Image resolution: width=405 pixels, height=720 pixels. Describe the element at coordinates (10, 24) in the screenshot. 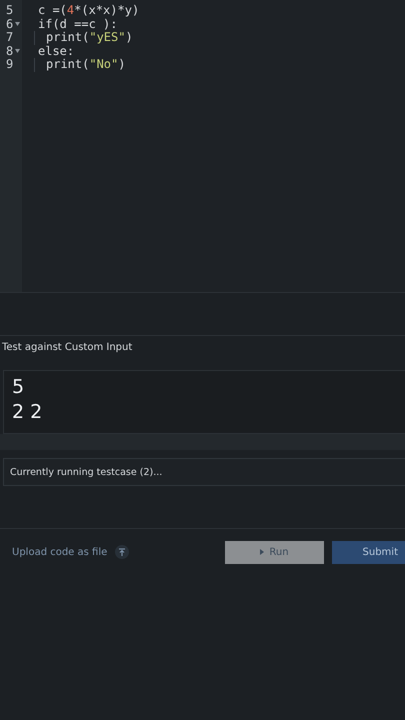

I see `line-number: 6` at that location.